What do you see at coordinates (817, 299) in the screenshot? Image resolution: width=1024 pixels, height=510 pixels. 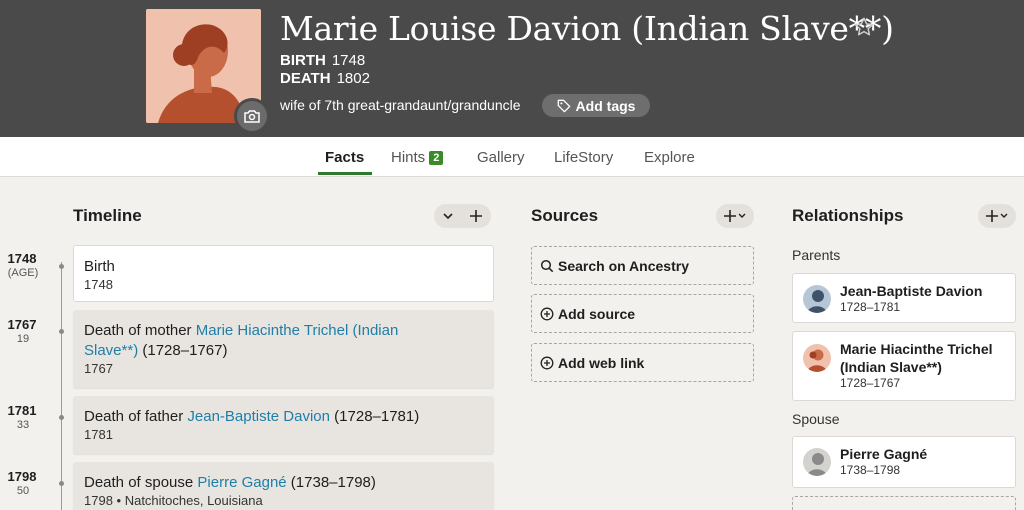 I see `male-avatar-icon` at bounding box center [817, 299].